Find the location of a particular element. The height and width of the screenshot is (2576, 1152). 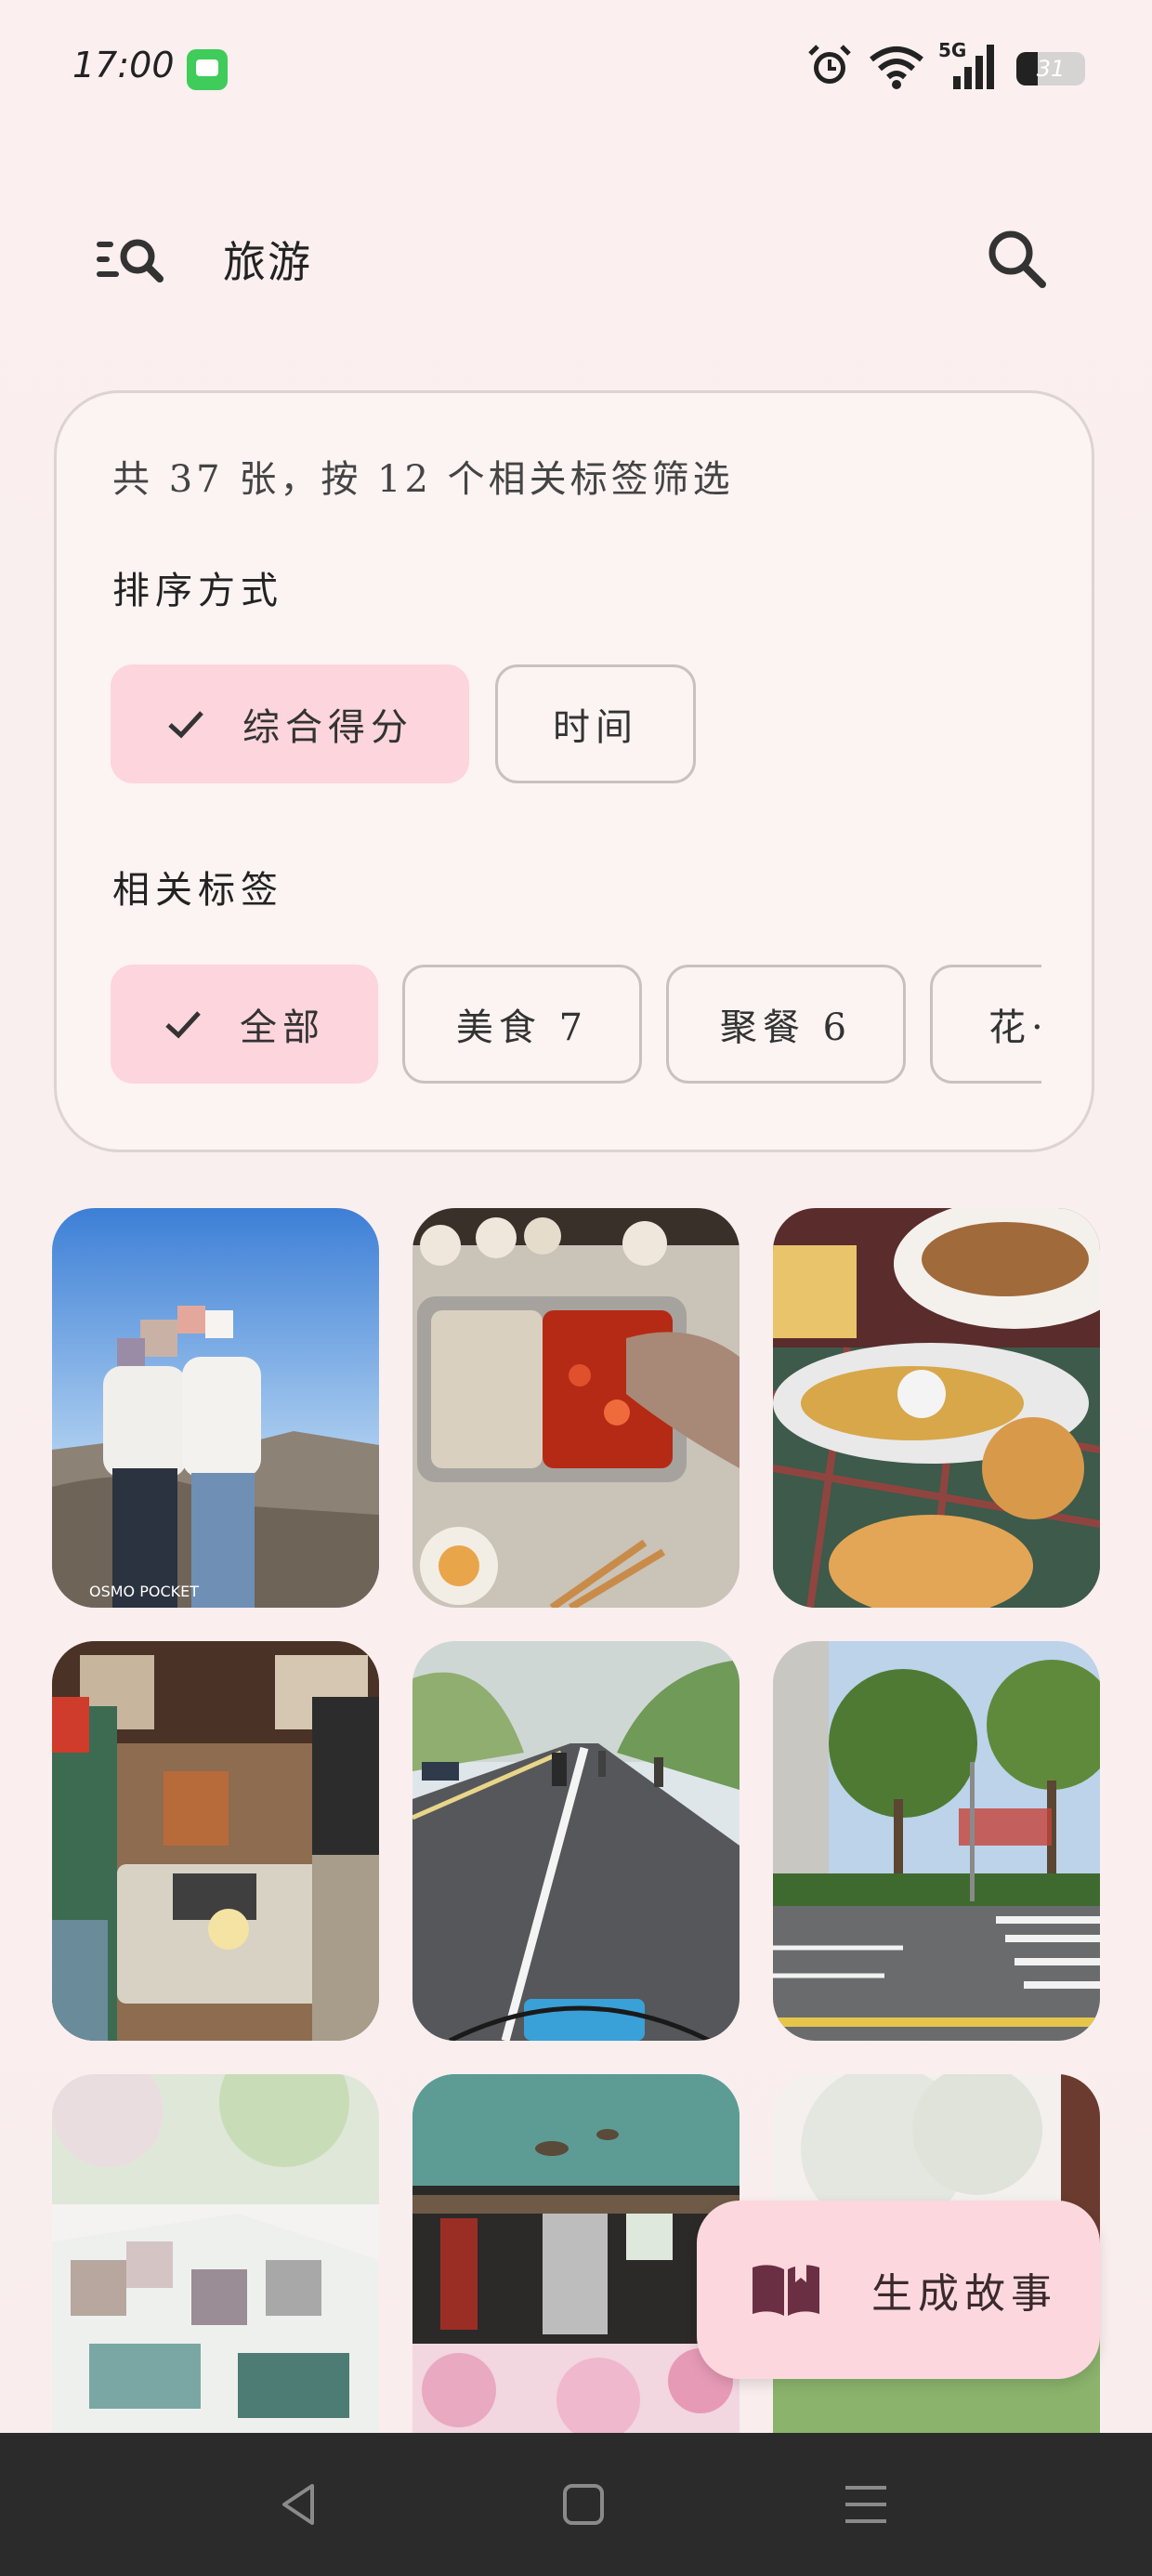

tag-chip-all: 全部 is located at coordinates (244, 1024).